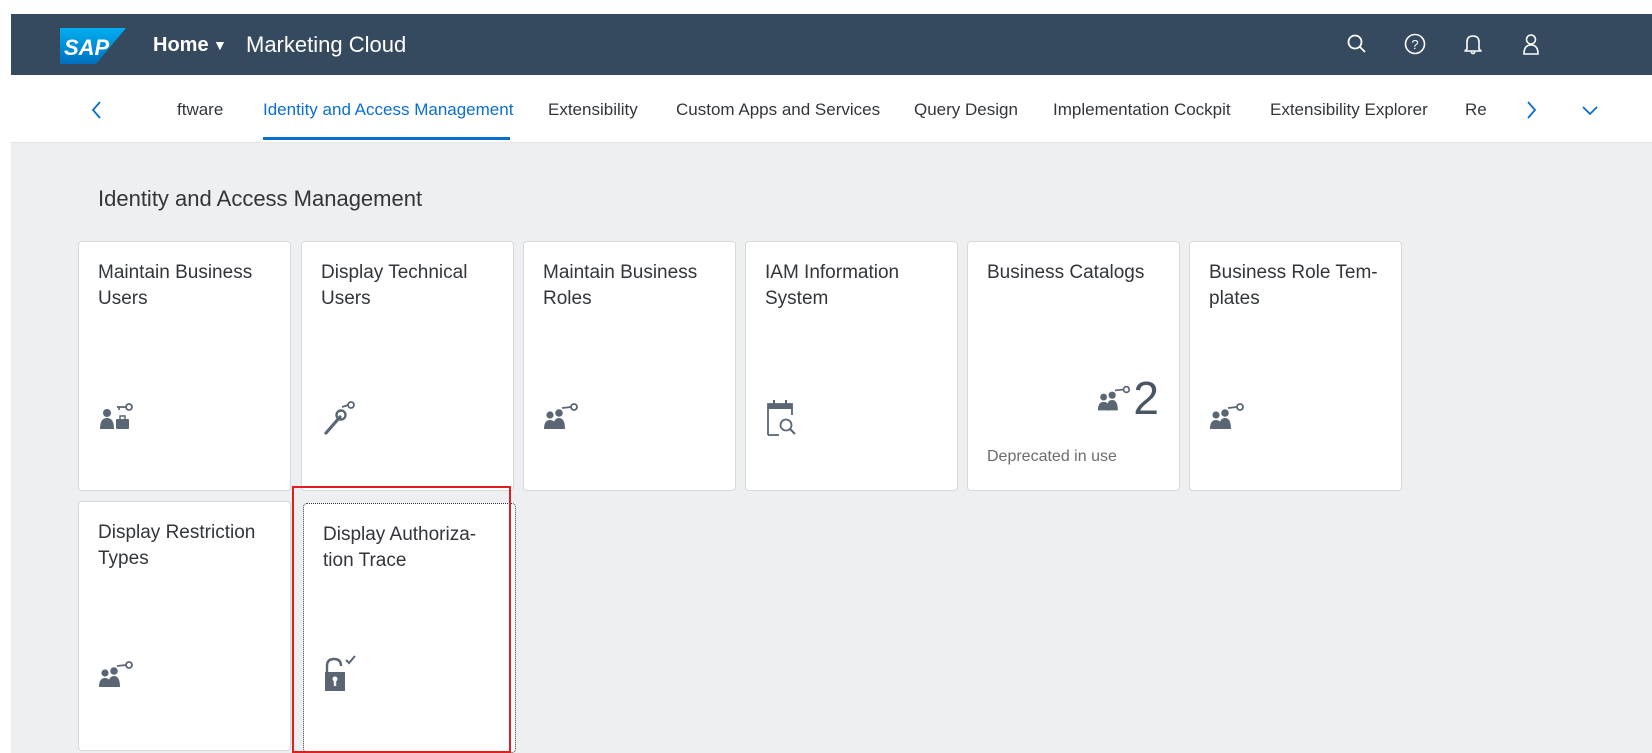 The height and width of the screenshot is (753, 1652). What do you see at coordinates (260, 198) in the screenshot?
I see `section-title: Identity and Access Management` at bounding box center [260, 198].